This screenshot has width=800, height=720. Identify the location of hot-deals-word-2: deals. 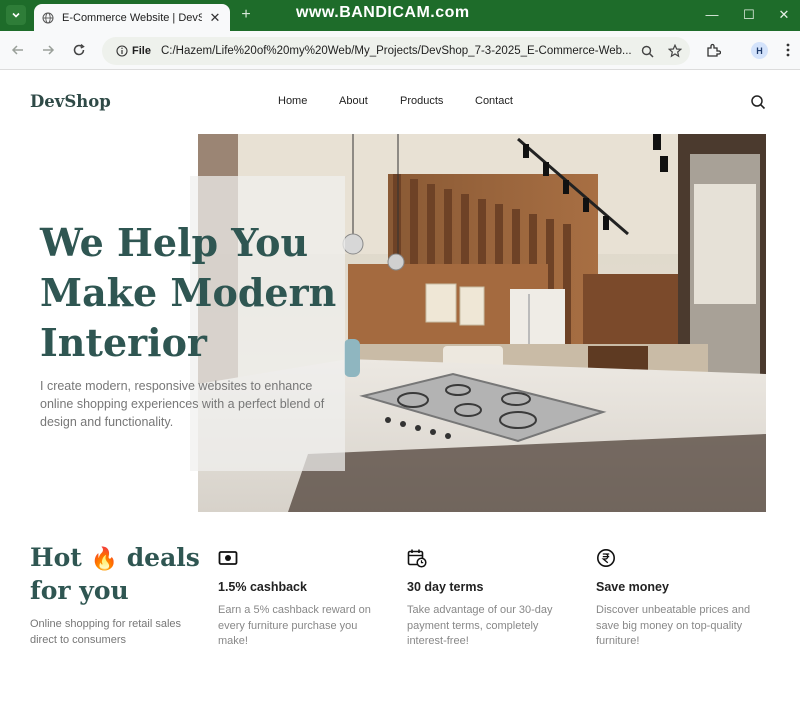
(163, 557).